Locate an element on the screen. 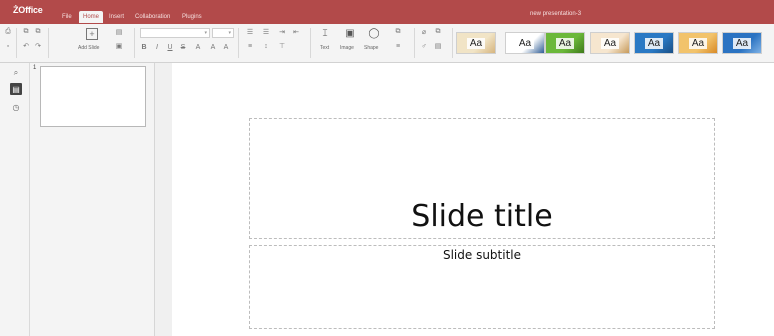  save-icon: ▫ is located at coordinates (8, 46).